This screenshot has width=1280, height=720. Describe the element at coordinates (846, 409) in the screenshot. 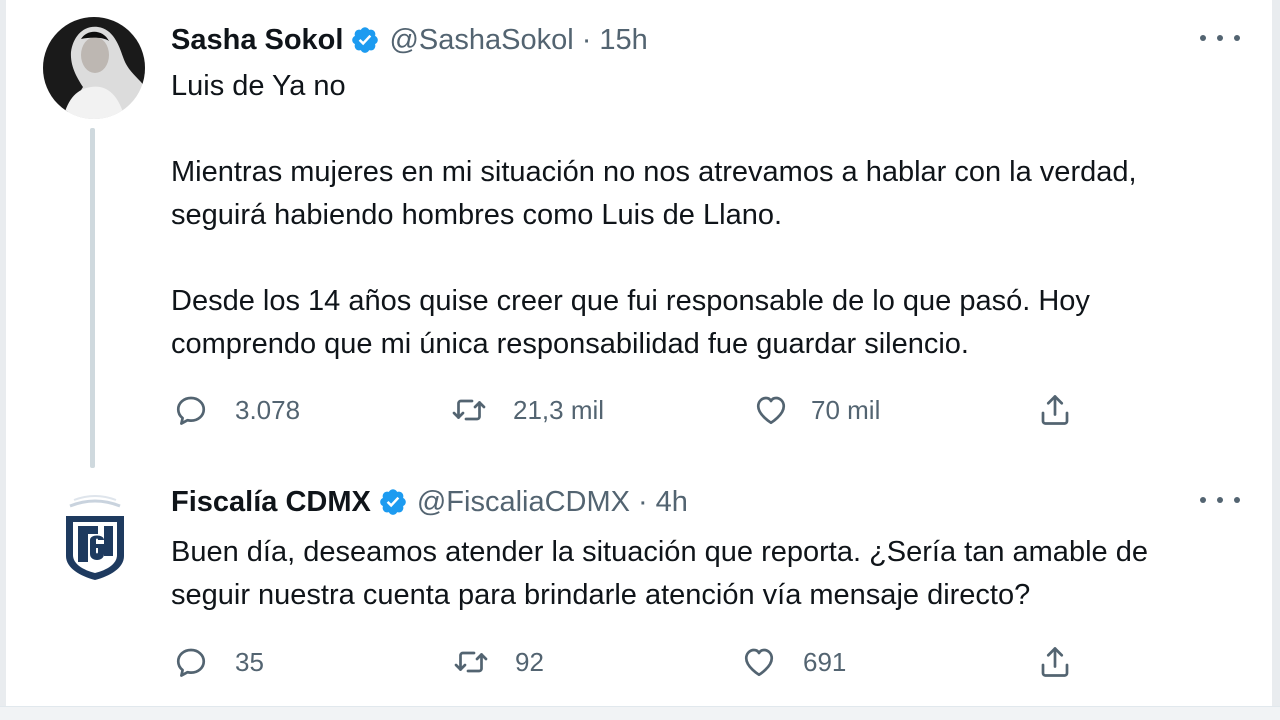

I see `like-count: 70 mil` at that location.